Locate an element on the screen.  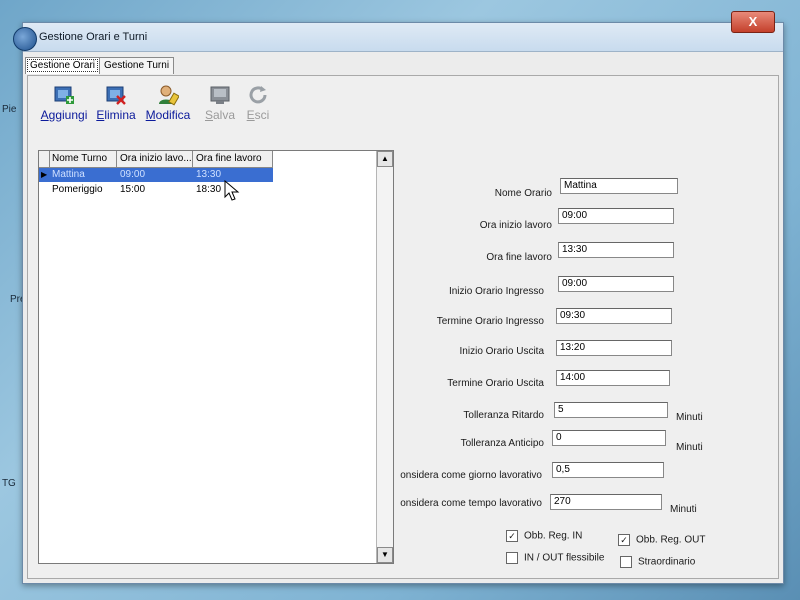
column-header-ora-fine: Ora fine lavoro is located at coordinates (233, 159).